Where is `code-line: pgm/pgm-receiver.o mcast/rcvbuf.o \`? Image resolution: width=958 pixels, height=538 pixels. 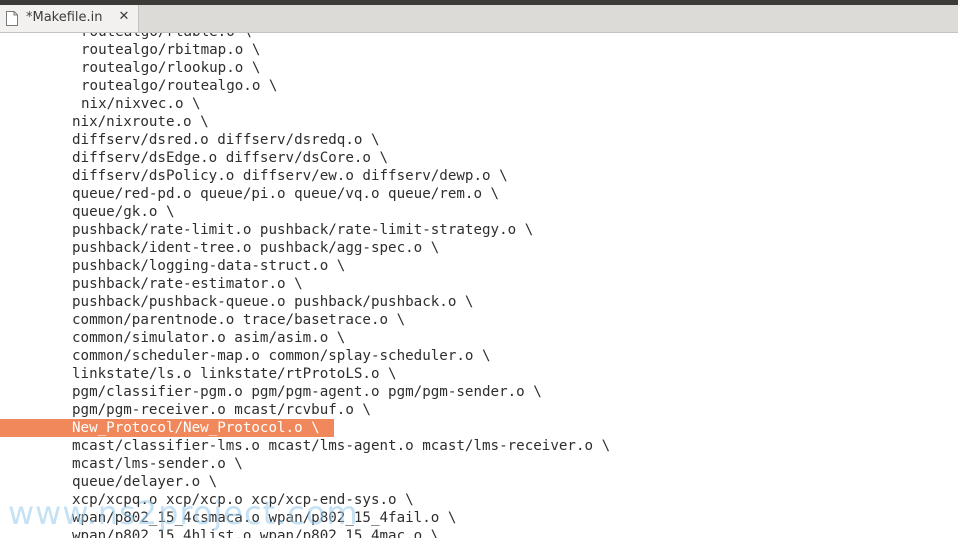 code-line: pgm/pgm-receiver.o mcast/rcvbuf.o \ is located at coordinates (479, 410).